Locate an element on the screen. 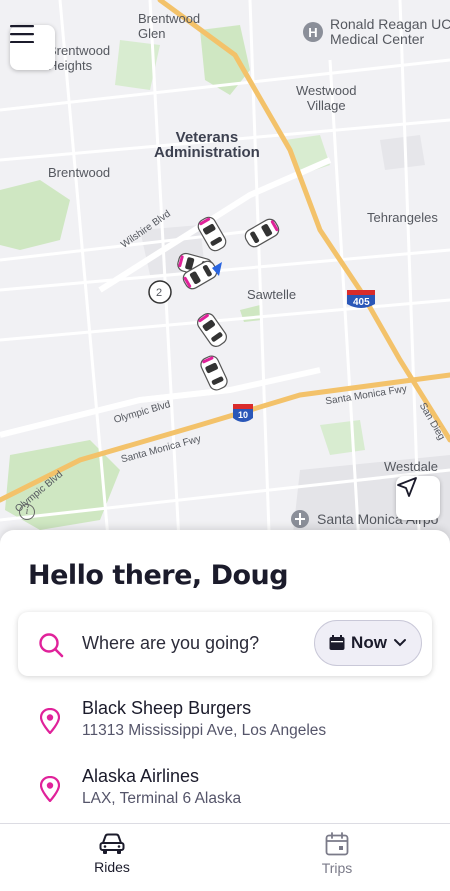 This screenshot has height=891, width=450. route-2-label: 2 is located at coordinates (159, 293).